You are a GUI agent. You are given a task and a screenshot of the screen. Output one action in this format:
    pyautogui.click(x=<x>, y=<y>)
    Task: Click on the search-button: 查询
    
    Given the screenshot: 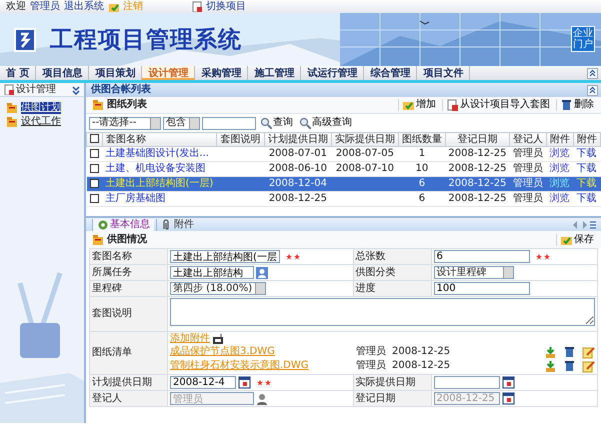 What is the action you would take?
    pyautogui.click(x=276, y=123)
    